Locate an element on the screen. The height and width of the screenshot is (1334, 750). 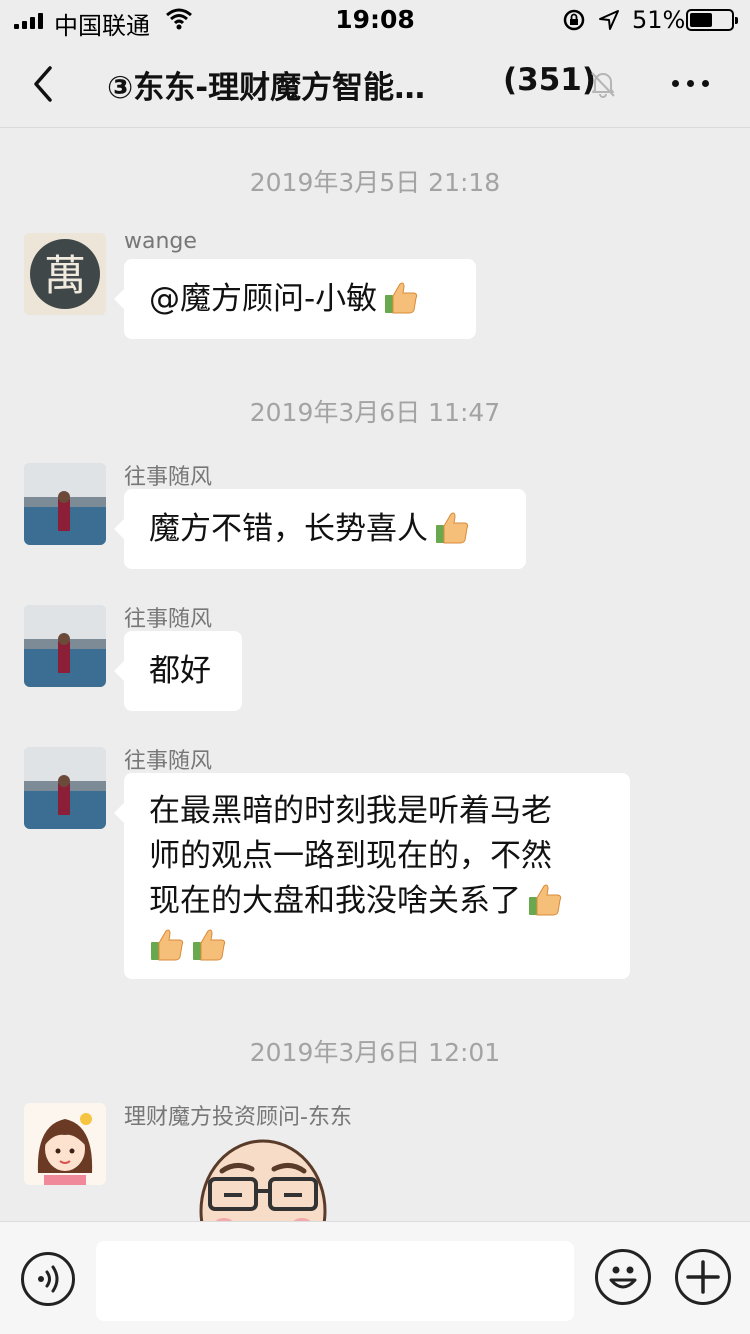
rotation-lock-icon is located at coordinates (574, 20).